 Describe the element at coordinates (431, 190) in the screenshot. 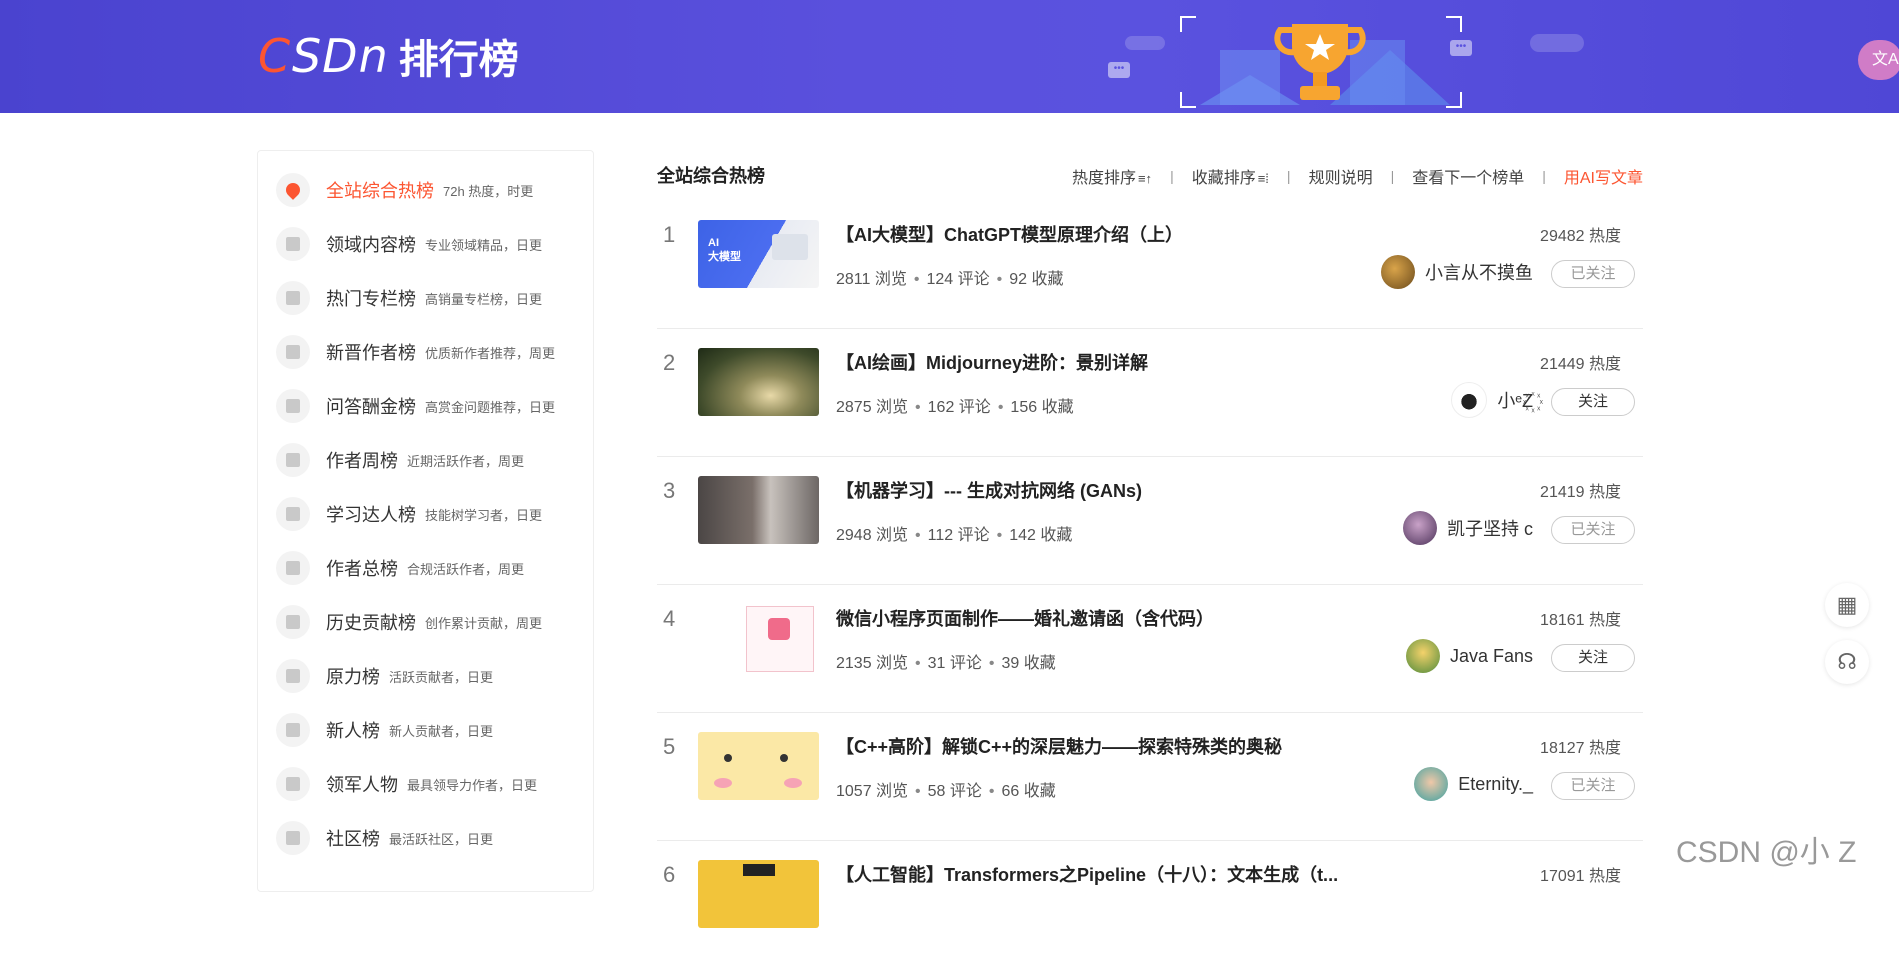

I see `sidebar-item-overall-hot: 全站综合热榜 72h 热度，时更` at that location.